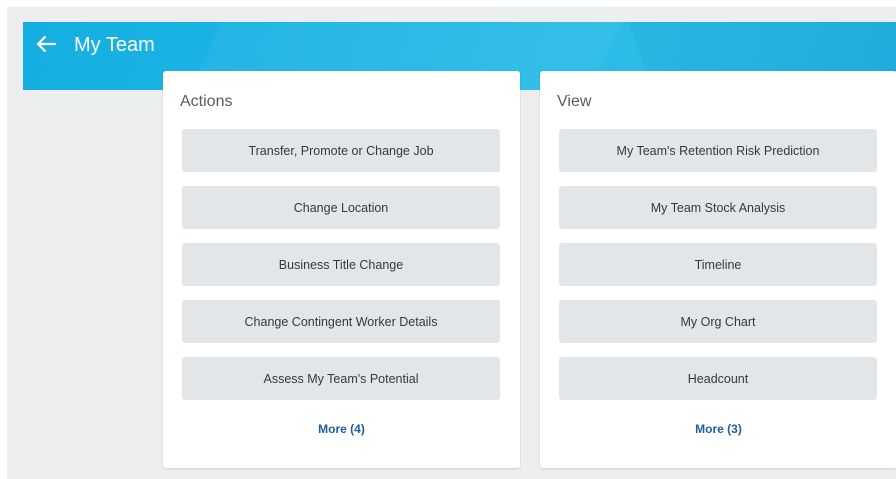 The width and height of the screenshot is (896, 479). Describe the element at coordinates (341, 429) in the screenshot. I see `actions-more-link: More (4)` at that location.